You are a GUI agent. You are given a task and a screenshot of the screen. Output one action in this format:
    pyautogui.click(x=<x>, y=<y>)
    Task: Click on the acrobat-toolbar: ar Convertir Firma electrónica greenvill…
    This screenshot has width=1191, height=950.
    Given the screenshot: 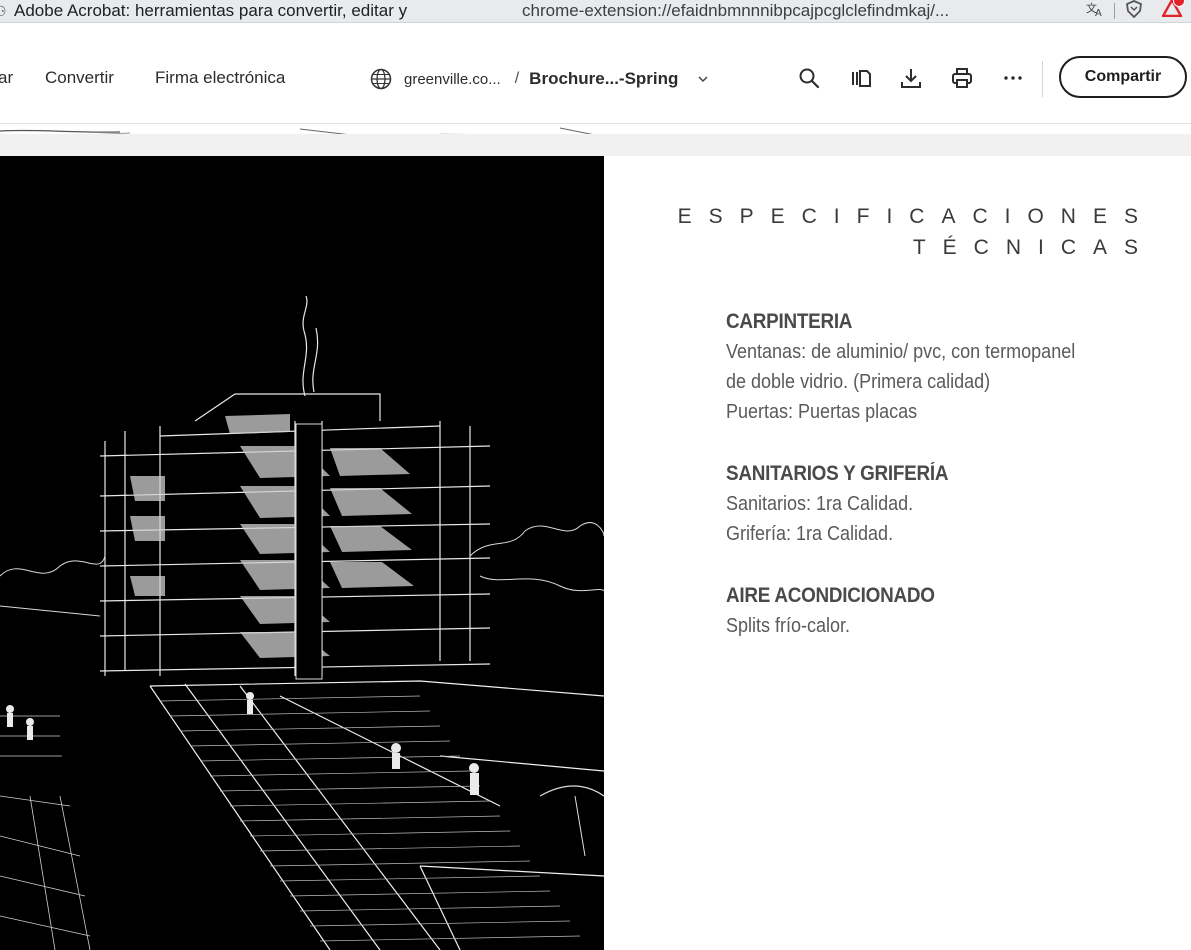 What is the action you would take?
    pyautogui.click(x=595, y=73)
    